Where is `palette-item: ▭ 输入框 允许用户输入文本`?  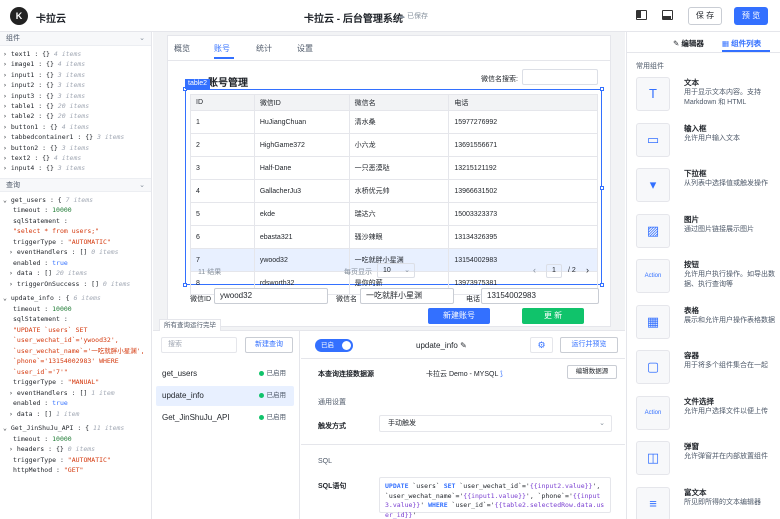 palette-item: ▭ 输入框 允许用户输入文本 is located at coordinates (708, 145).